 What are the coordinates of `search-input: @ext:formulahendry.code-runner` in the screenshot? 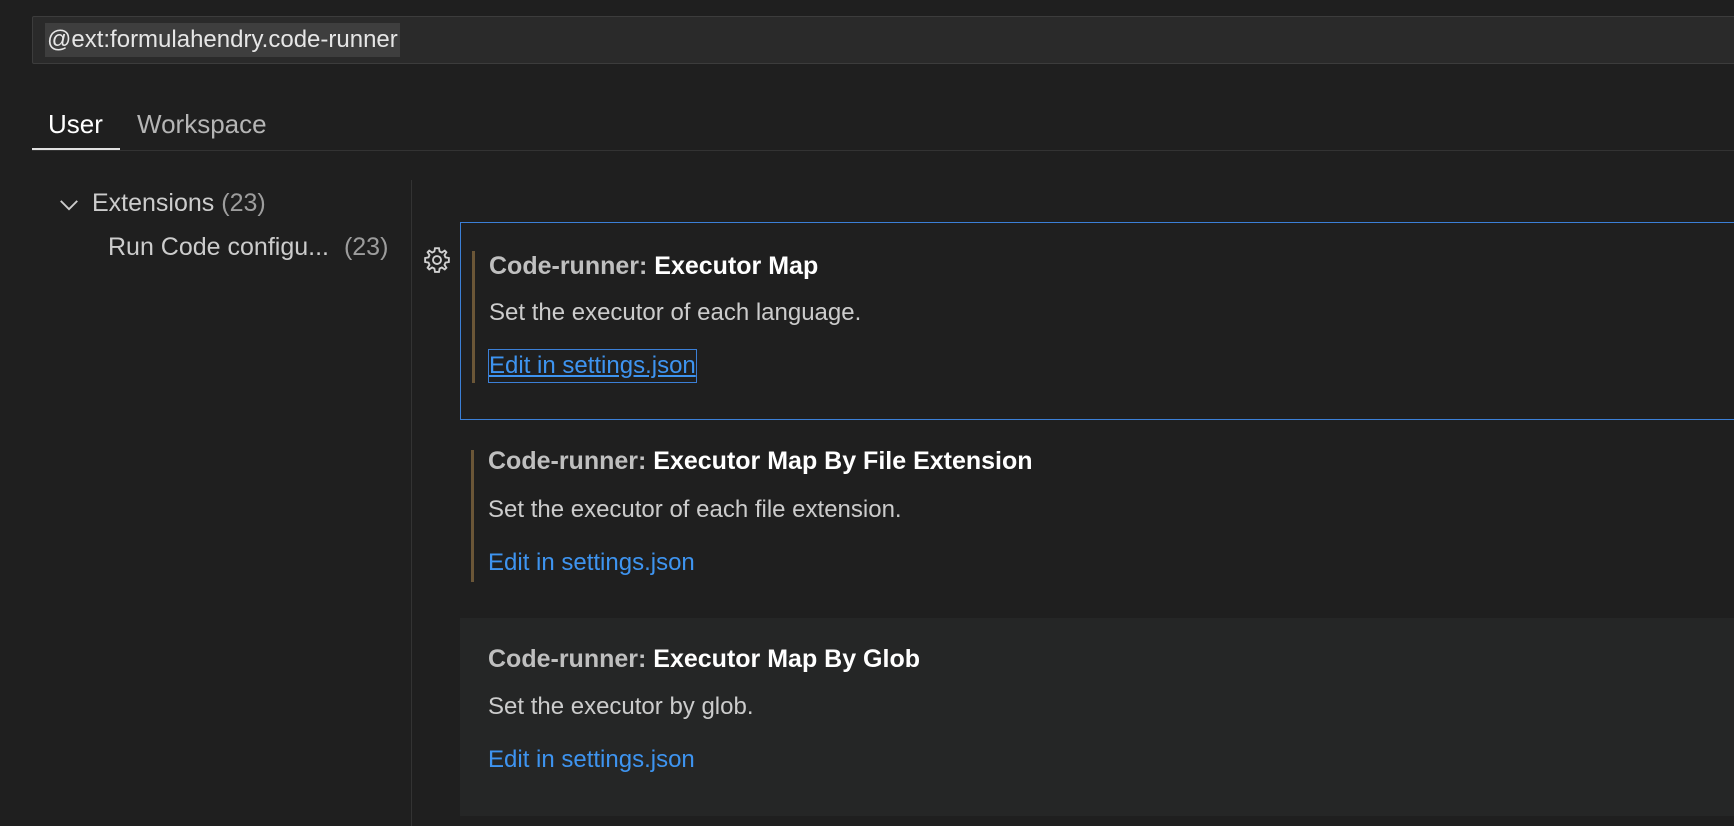 It's located at (222, 40).